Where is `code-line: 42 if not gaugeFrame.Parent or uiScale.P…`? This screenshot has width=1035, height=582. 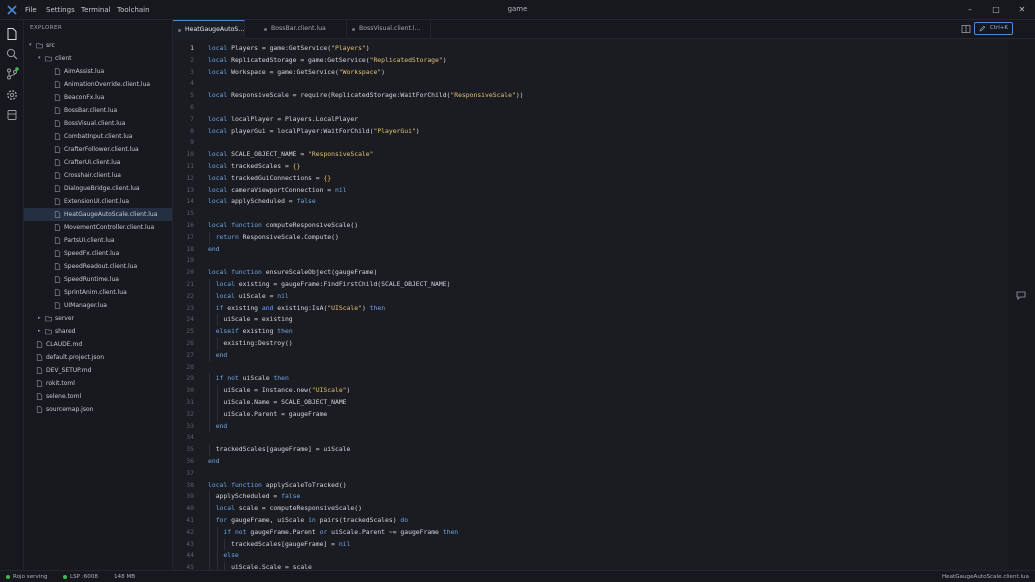
code-line: 42 if not gaugeFrame.Parent or uiScale.P… is located at coordinates (590, 532).